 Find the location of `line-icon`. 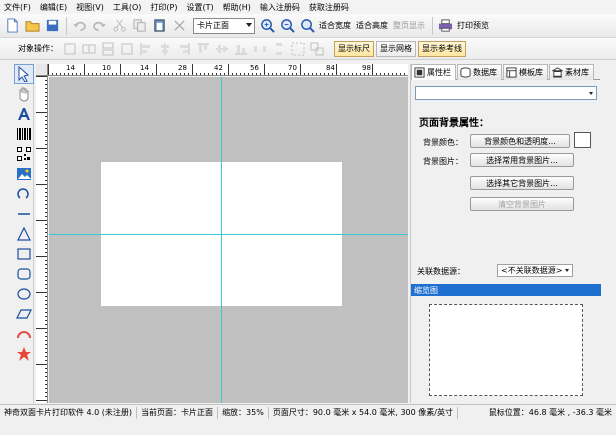

line-icon is located at coordinates (24, 214).